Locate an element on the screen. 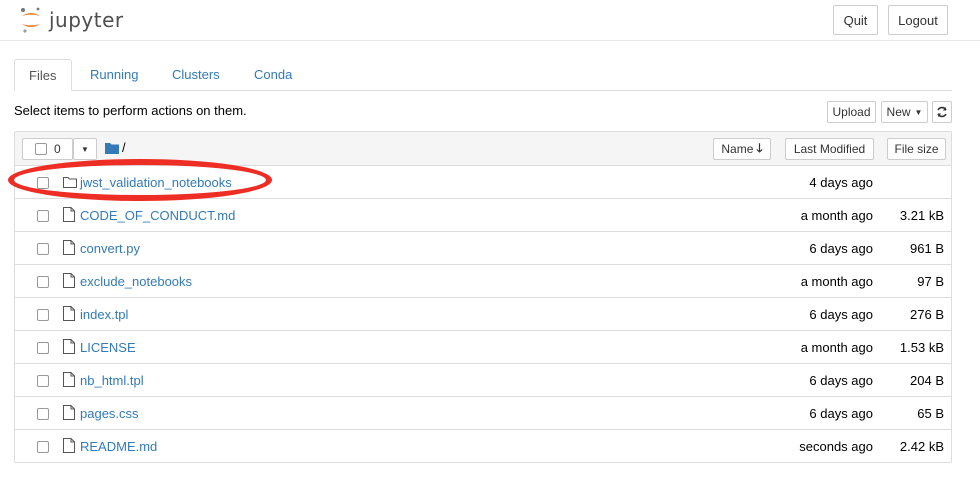 The image size is (980, 487). file-list-header: 0 ▼ / Name 🡓 Last Modified File size is located at coordinates (483, 149).